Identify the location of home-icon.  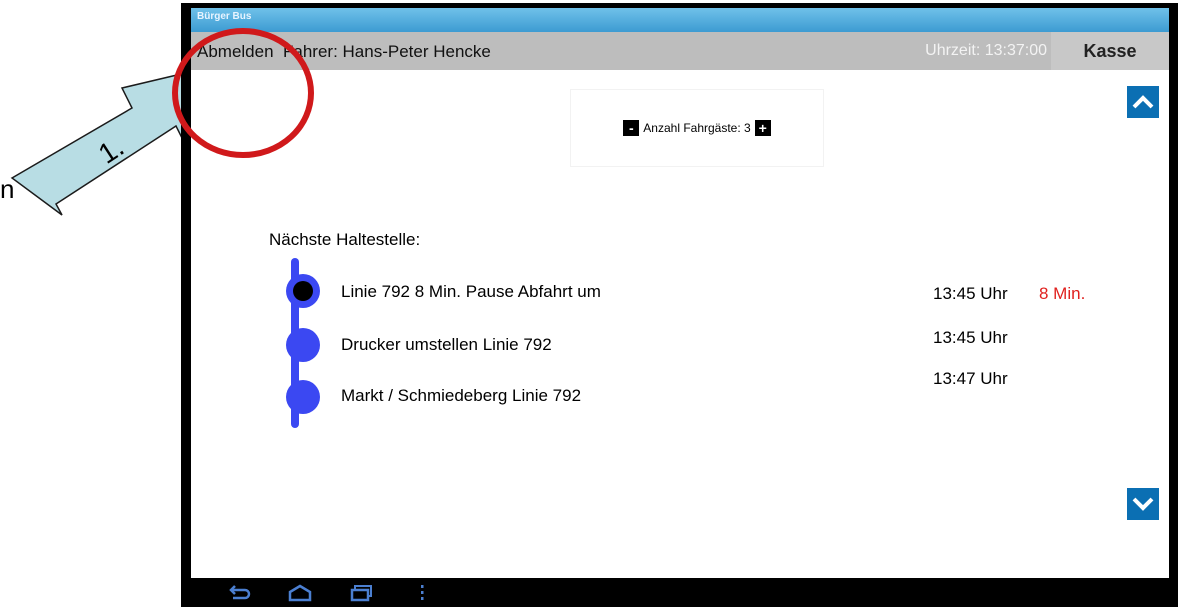
(300, 593).